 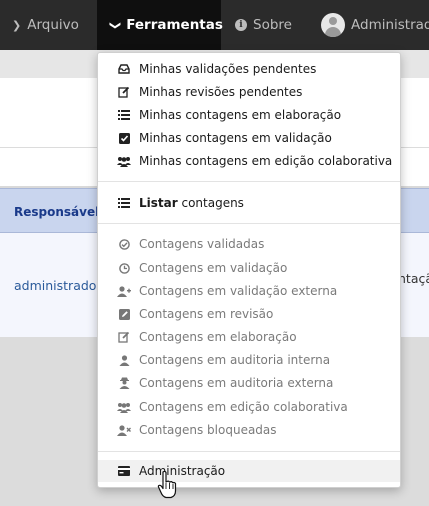 I want to click on menu-item-label: Contagens bloqueadas, so click(x=208, y=430).